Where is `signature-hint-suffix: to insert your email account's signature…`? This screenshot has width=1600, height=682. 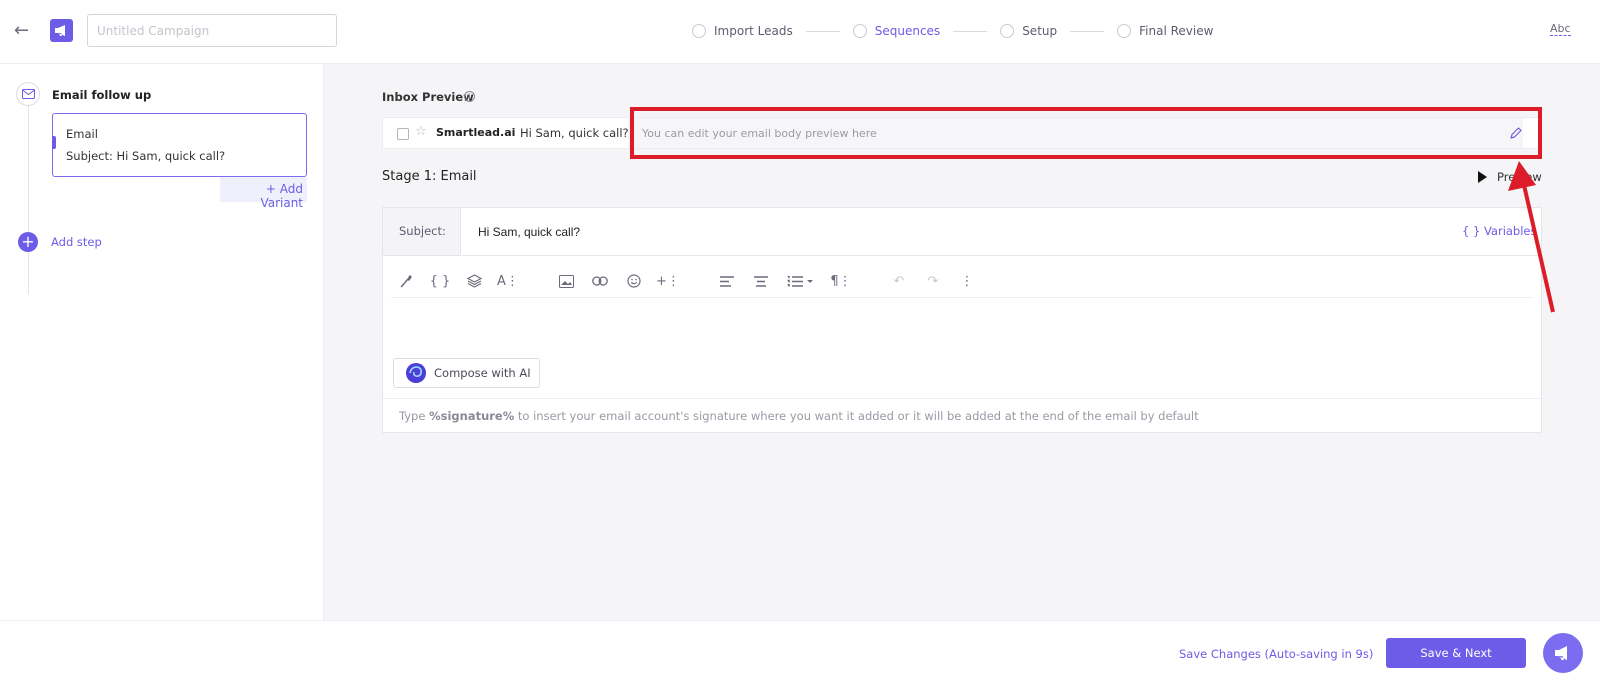 signature-hint-suffix: to insert your email account's signature… is located at coordinates (856, 416).